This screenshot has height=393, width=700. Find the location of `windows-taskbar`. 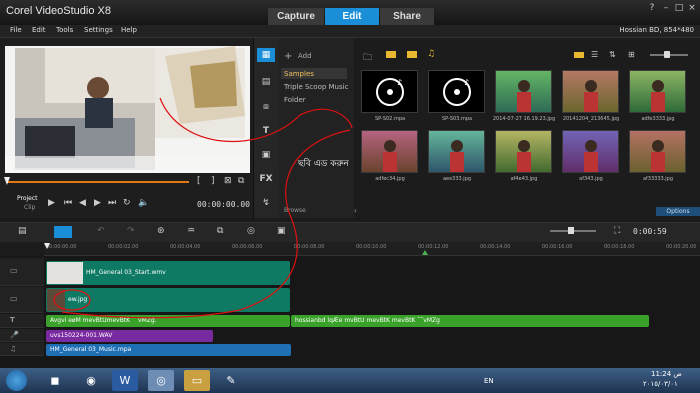

windows-taskbar is located at coordinates (350, 380).